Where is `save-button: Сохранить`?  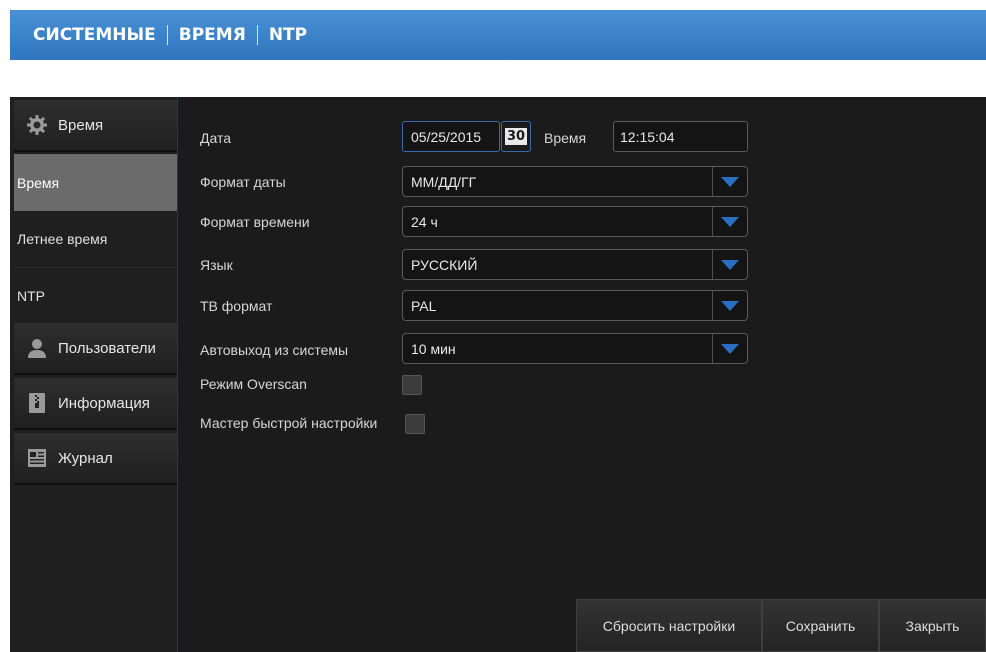 save-button: Сохранить is located at coordinates (820, 625).